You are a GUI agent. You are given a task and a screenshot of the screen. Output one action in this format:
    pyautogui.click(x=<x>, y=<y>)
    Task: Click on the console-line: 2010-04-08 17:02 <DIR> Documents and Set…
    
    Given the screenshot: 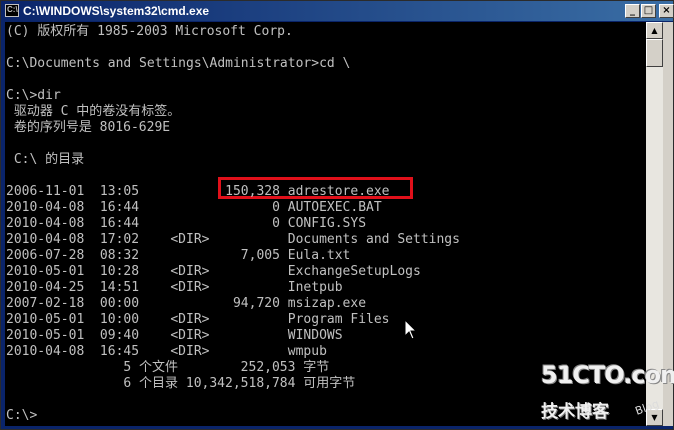 What is the action you would take?
    pyautogui.click(x=233, y=239)
    